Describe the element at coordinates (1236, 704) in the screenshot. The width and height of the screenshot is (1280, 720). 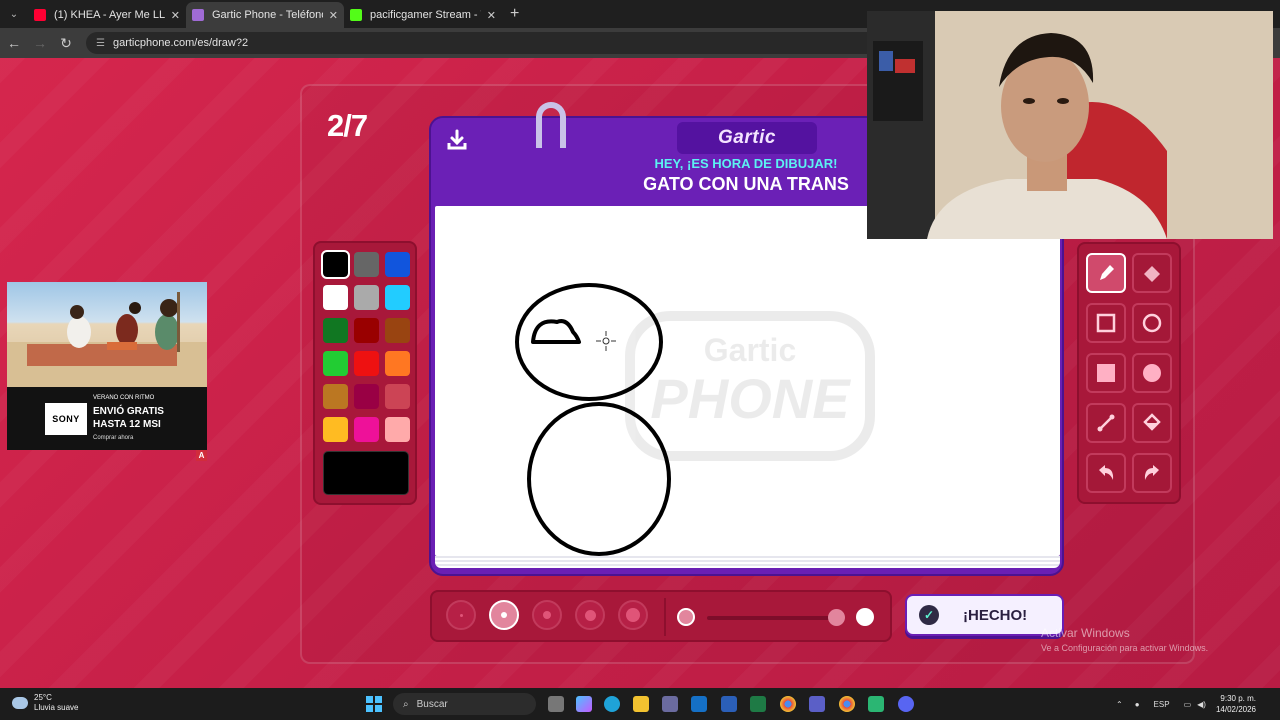
I see `taskbar-clock: 9:30 p. m. 14/02/2026` at that location.